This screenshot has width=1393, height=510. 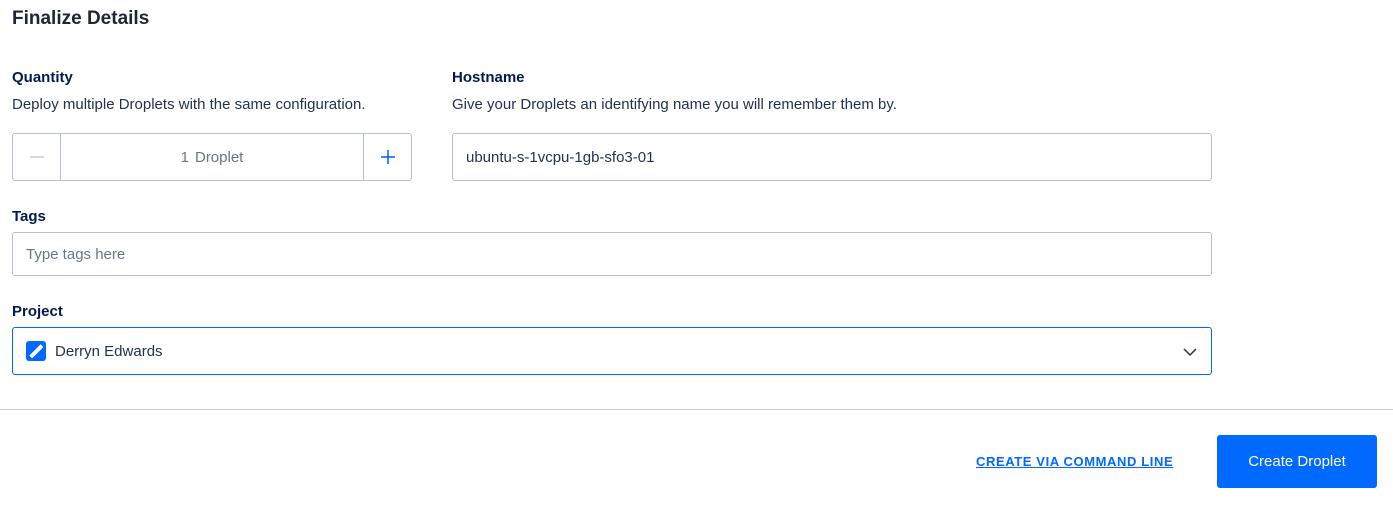 What do you see at coordinates (36, 351) in the screenshot?
I see `project-icon` at bounding box center [36, 351].